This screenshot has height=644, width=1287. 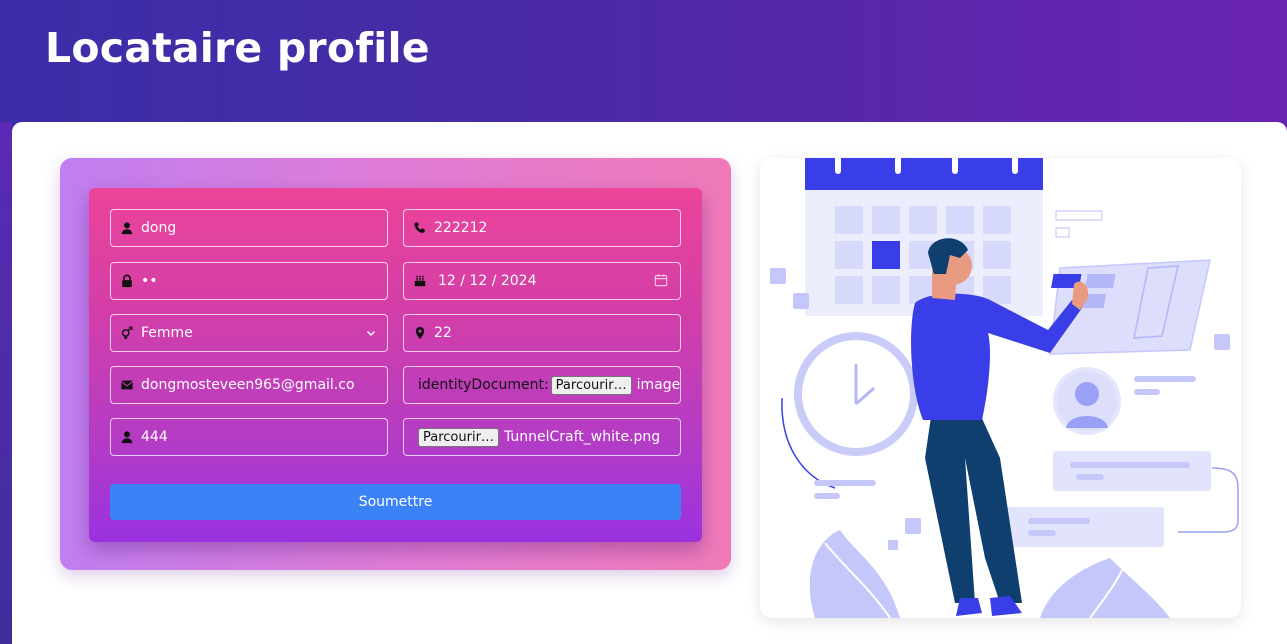 I want to click on extra-field-value: 444, so click(x=154, y=437).